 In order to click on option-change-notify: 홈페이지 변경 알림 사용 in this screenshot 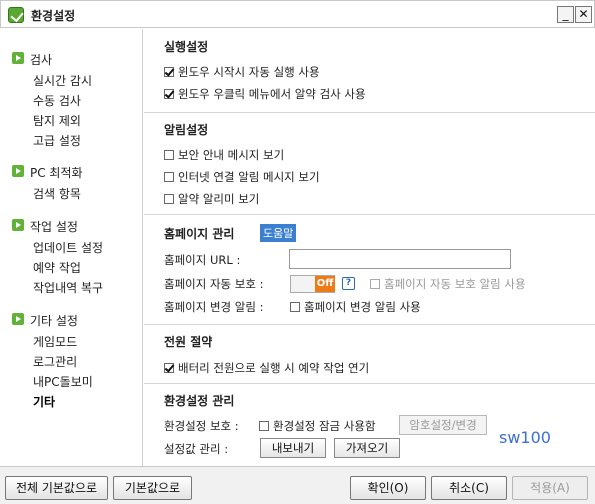, I will do `click(355, 307)`.